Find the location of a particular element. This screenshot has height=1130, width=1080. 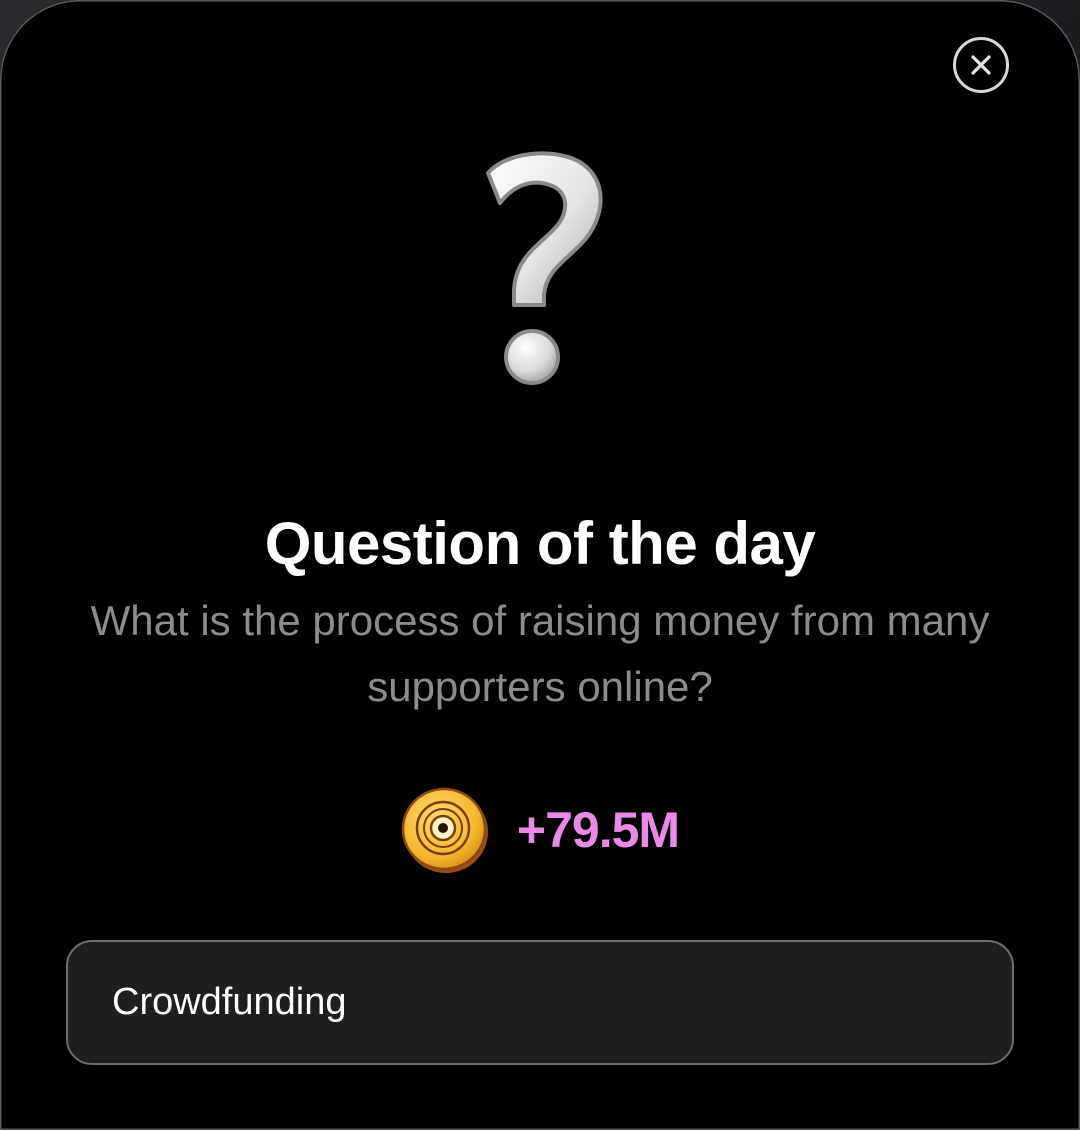

close-icon is located at coordinates (981, 65).